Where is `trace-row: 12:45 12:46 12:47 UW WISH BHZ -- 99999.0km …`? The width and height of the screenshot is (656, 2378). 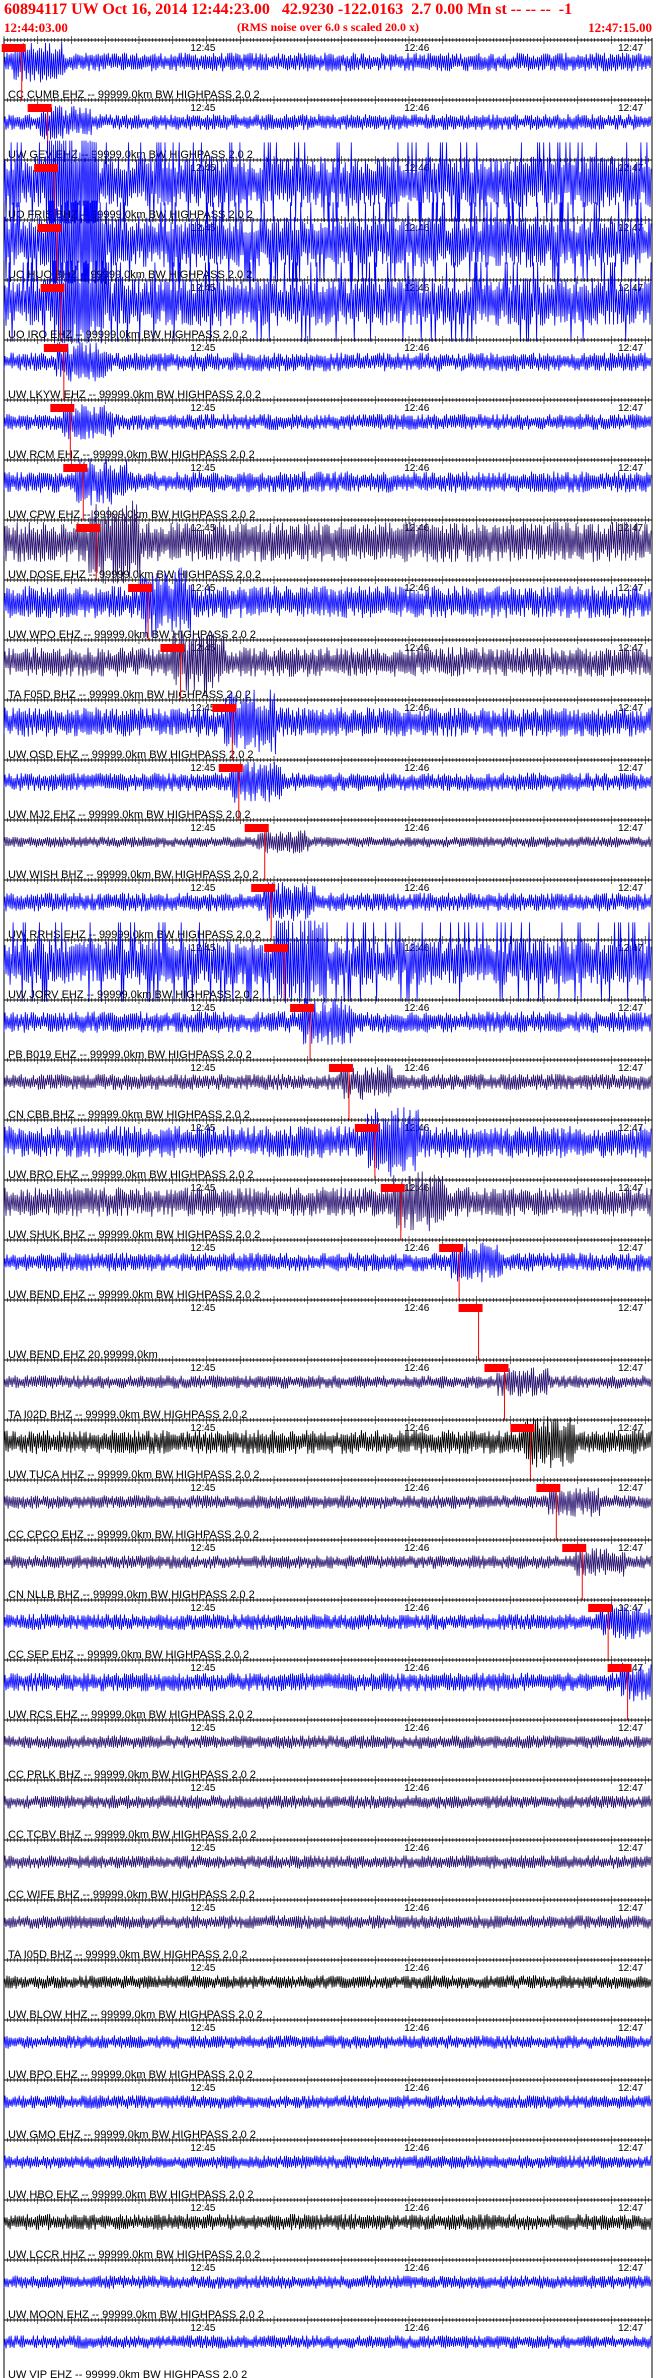 trace-row: 12:45 12:46 12:47 UW WISH BHZ -- 99999.0km … is located at coordinates (328, 848).